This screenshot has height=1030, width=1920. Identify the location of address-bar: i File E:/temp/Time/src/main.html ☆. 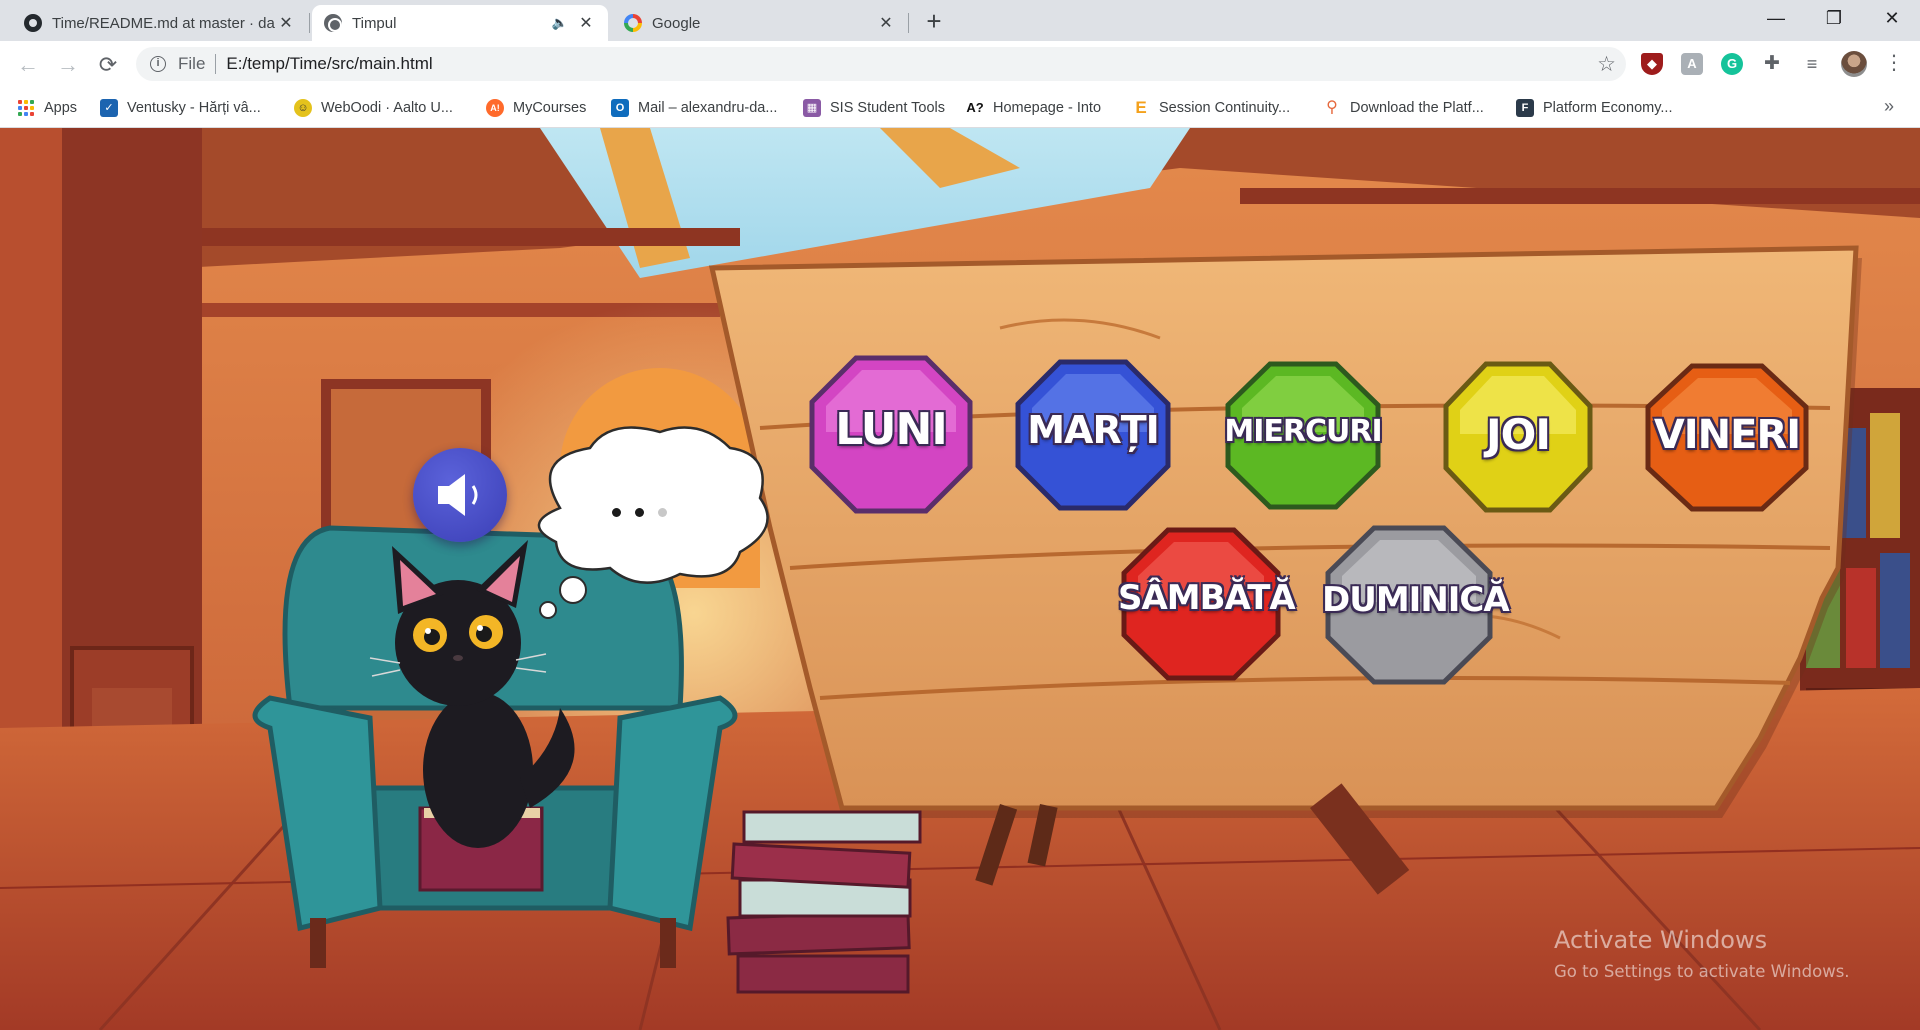
(881, 64).